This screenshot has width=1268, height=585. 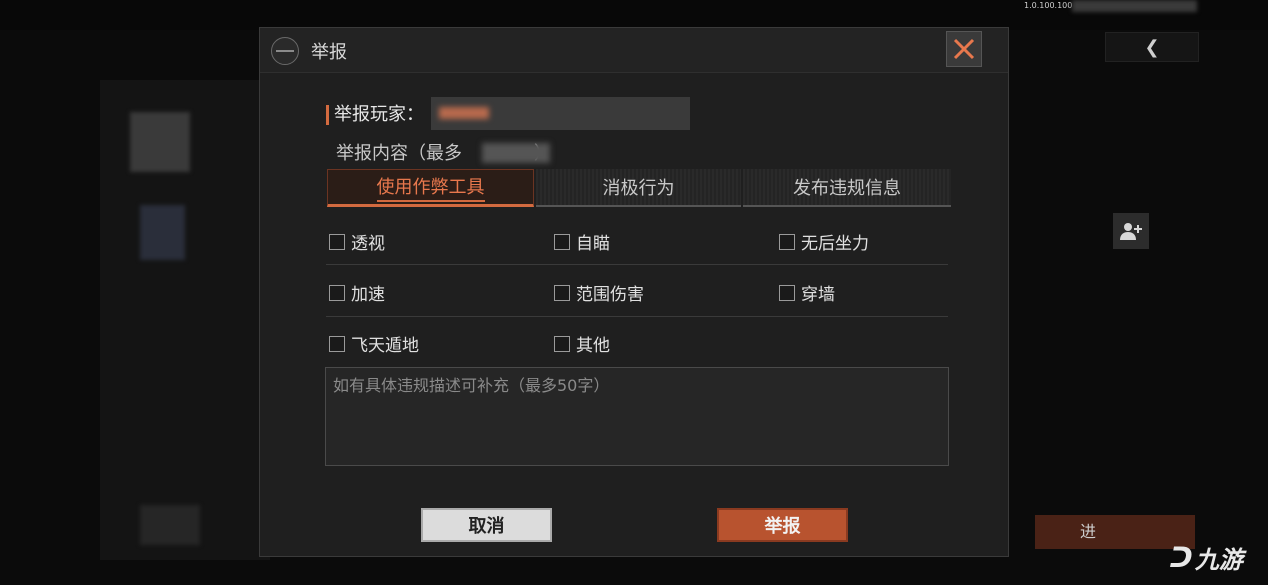 What do you see at coordinates (782, 525) in the screenshot?
I see `submit-report-button: 举报` at bounding box center [782, 525].